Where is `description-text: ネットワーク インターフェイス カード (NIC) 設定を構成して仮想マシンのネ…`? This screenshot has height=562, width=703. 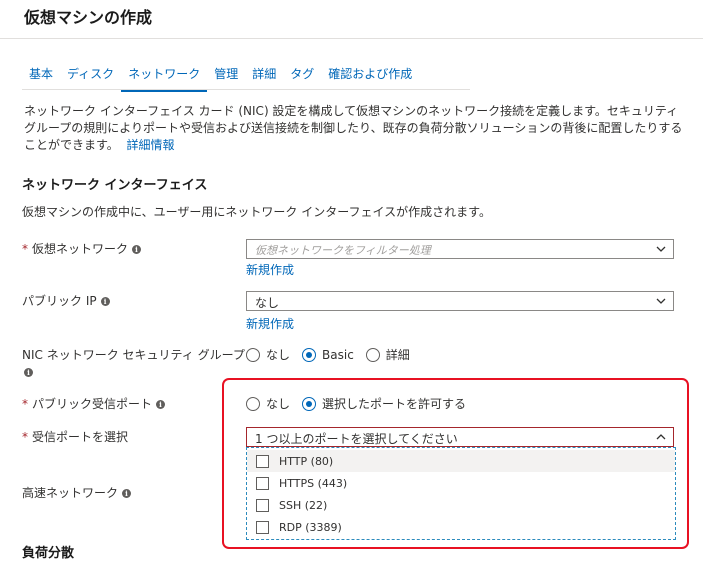
description-text: ネットワーク インターフェイス カード (NIC) 設定を構成して仮想マシンのネ… is located at coordinates (353, 128).